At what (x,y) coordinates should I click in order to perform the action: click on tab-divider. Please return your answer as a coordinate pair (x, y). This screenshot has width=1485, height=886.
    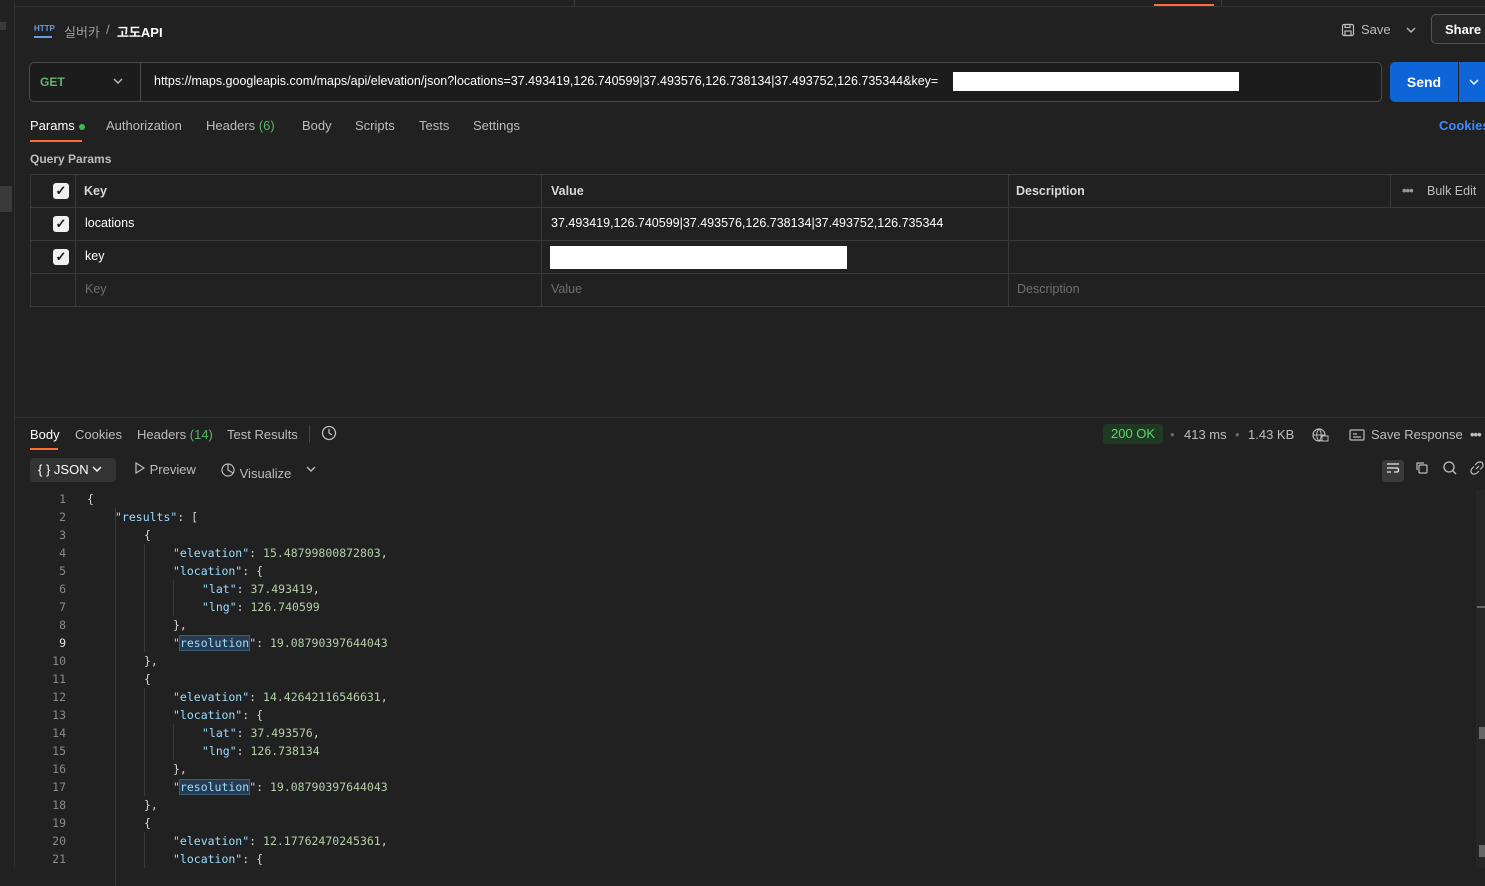
    Looking at the image, I should click on (1221, 3).